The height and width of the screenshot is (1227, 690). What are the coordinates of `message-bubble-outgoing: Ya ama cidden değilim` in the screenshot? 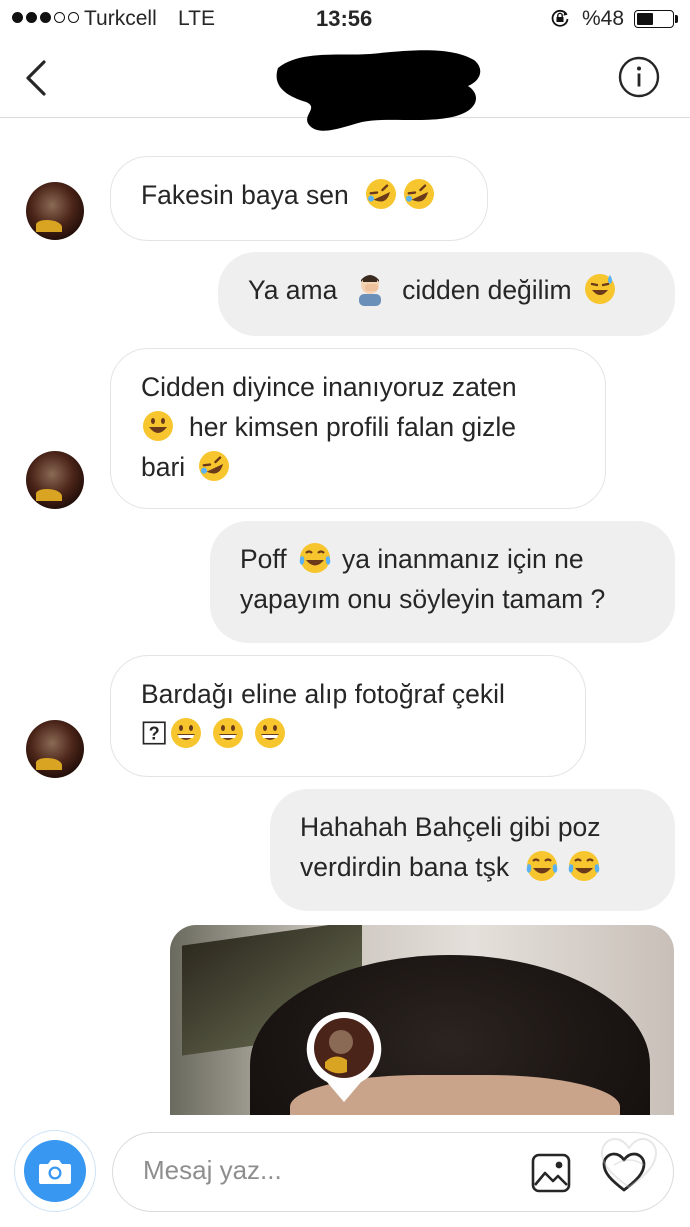 It's located at (446, 294).